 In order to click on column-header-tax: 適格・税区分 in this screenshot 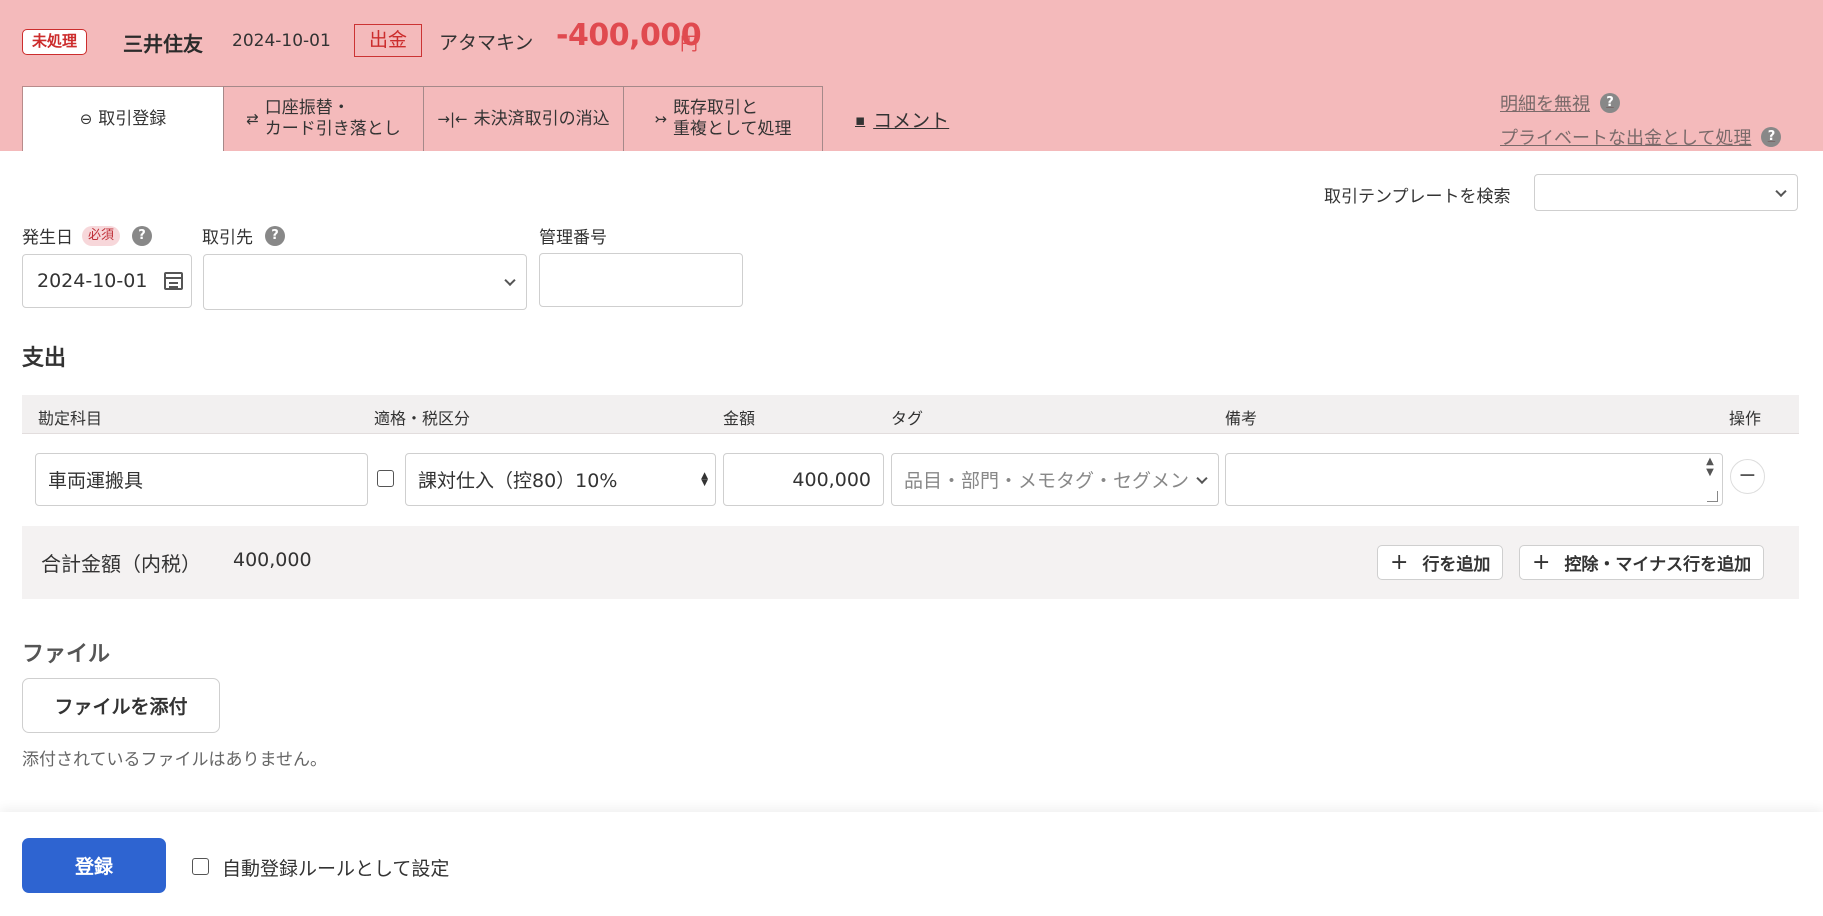, I will do `click(422, 418)`.